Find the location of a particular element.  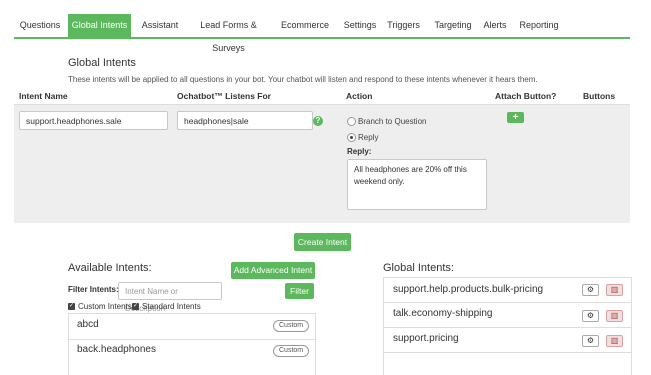

add-advanced-intent-button: Add Advanced Intent is located at coordinates (273, 270).